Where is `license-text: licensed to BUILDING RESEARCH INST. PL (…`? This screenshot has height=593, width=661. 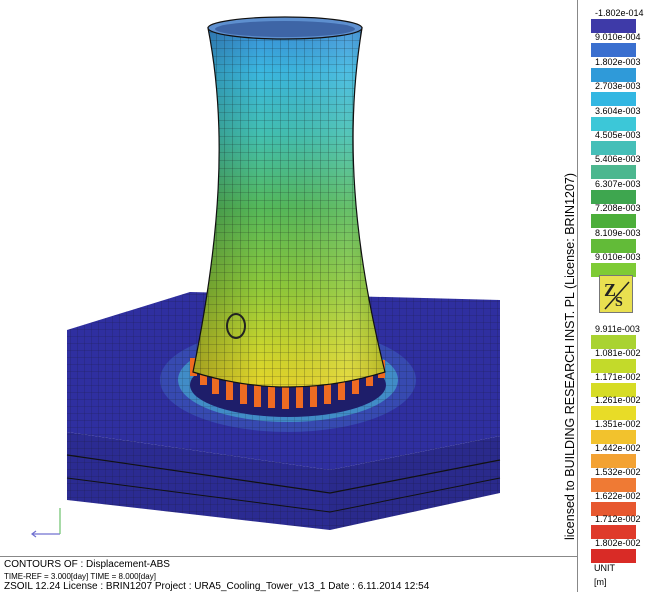 license-text: licensed to BUILDING RESEARCH INST. PL (… is located at coordinates (570, 356).